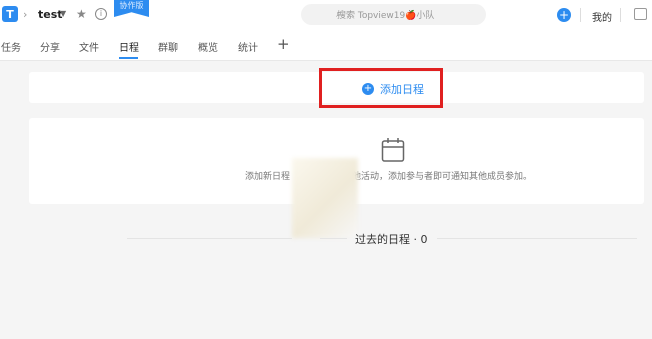  I want to click on calendar-shortcut-icon, so click(640, 14).